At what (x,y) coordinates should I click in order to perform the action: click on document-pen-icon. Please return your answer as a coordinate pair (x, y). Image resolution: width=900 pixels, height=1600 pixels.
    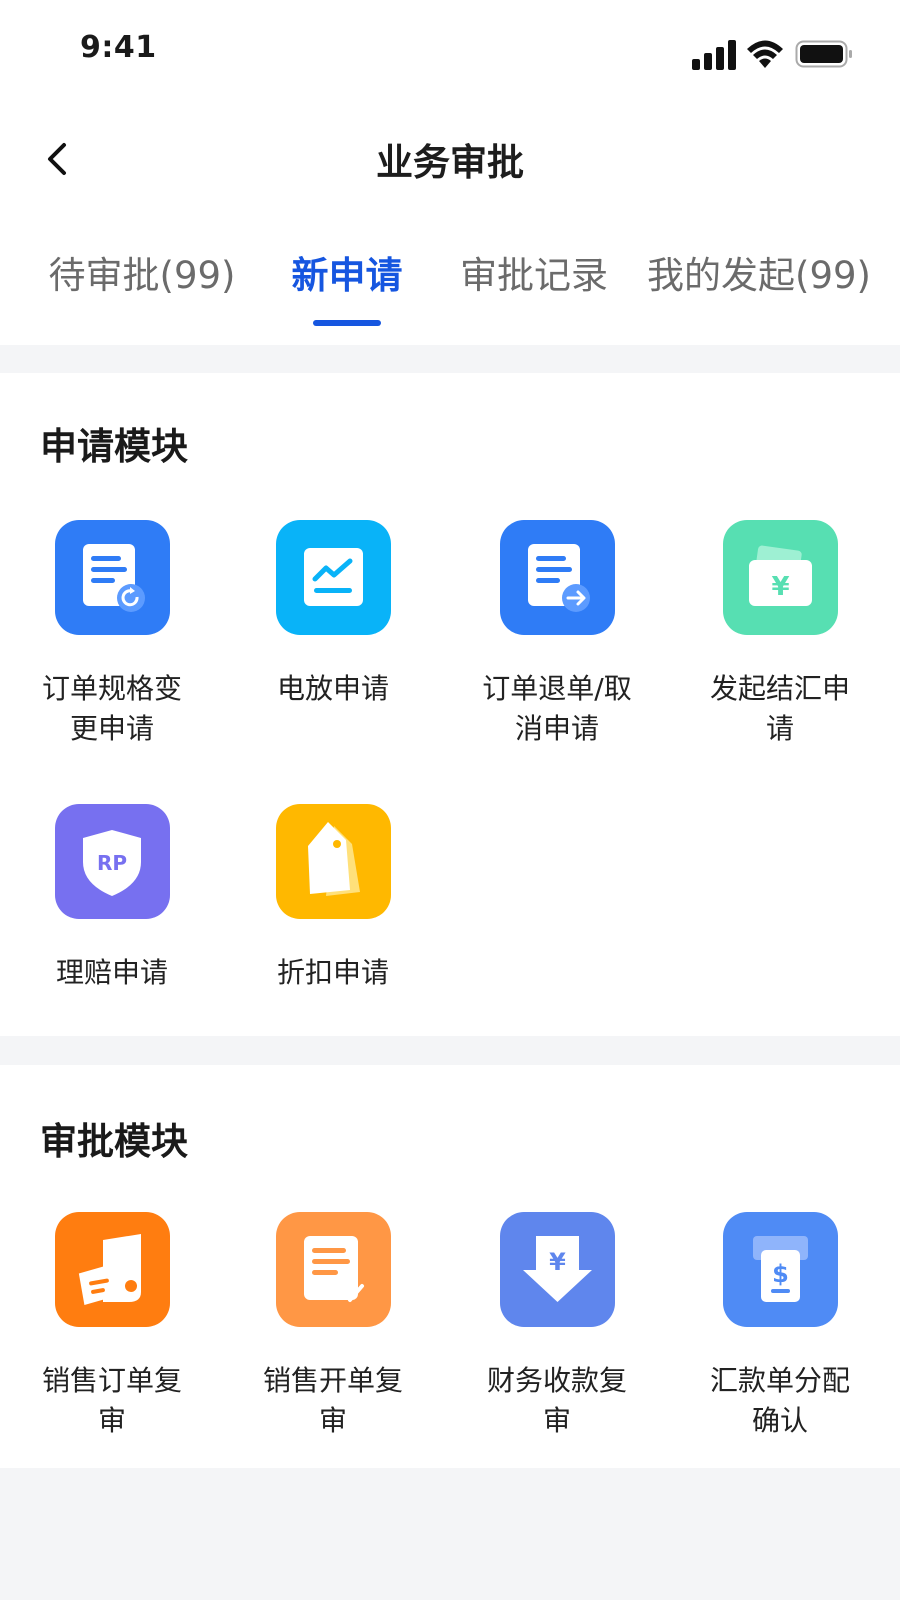
    Looking at the image, I should click on (333, 1269).